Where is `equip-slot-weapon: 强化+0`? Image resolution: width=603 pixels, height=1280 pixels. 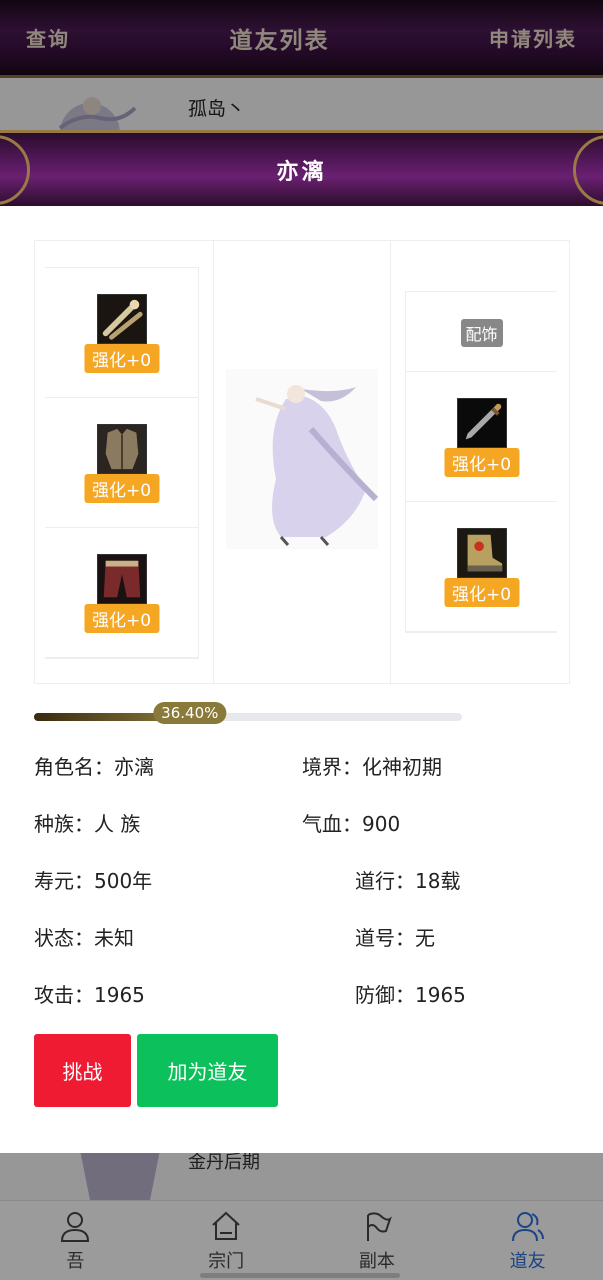
equip-slot-weapon: 强化+0 is located at coordinates (121, 333).